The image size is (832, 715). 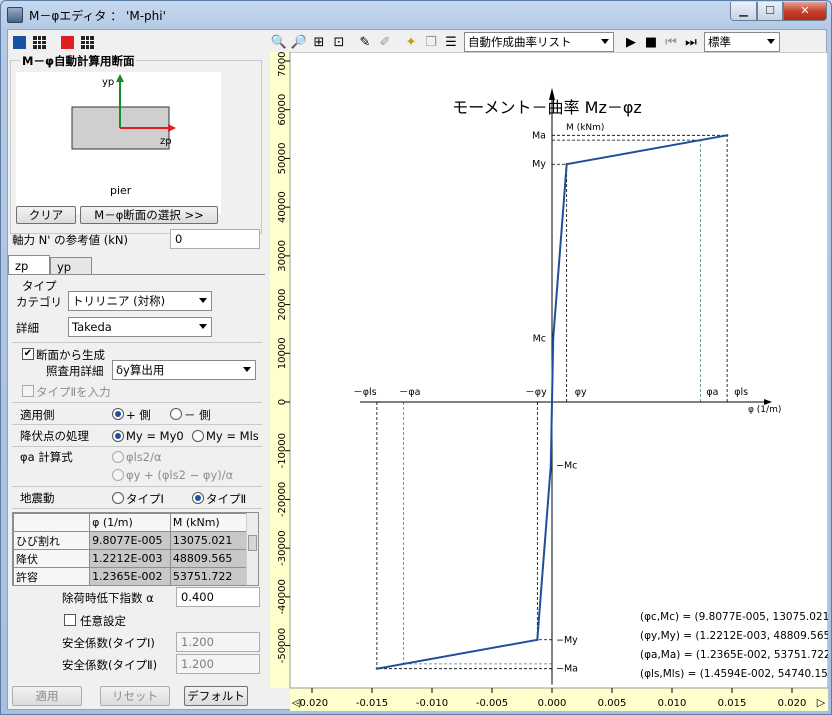 I want to click on quake-type1-radio, so click(x=118, y=498).